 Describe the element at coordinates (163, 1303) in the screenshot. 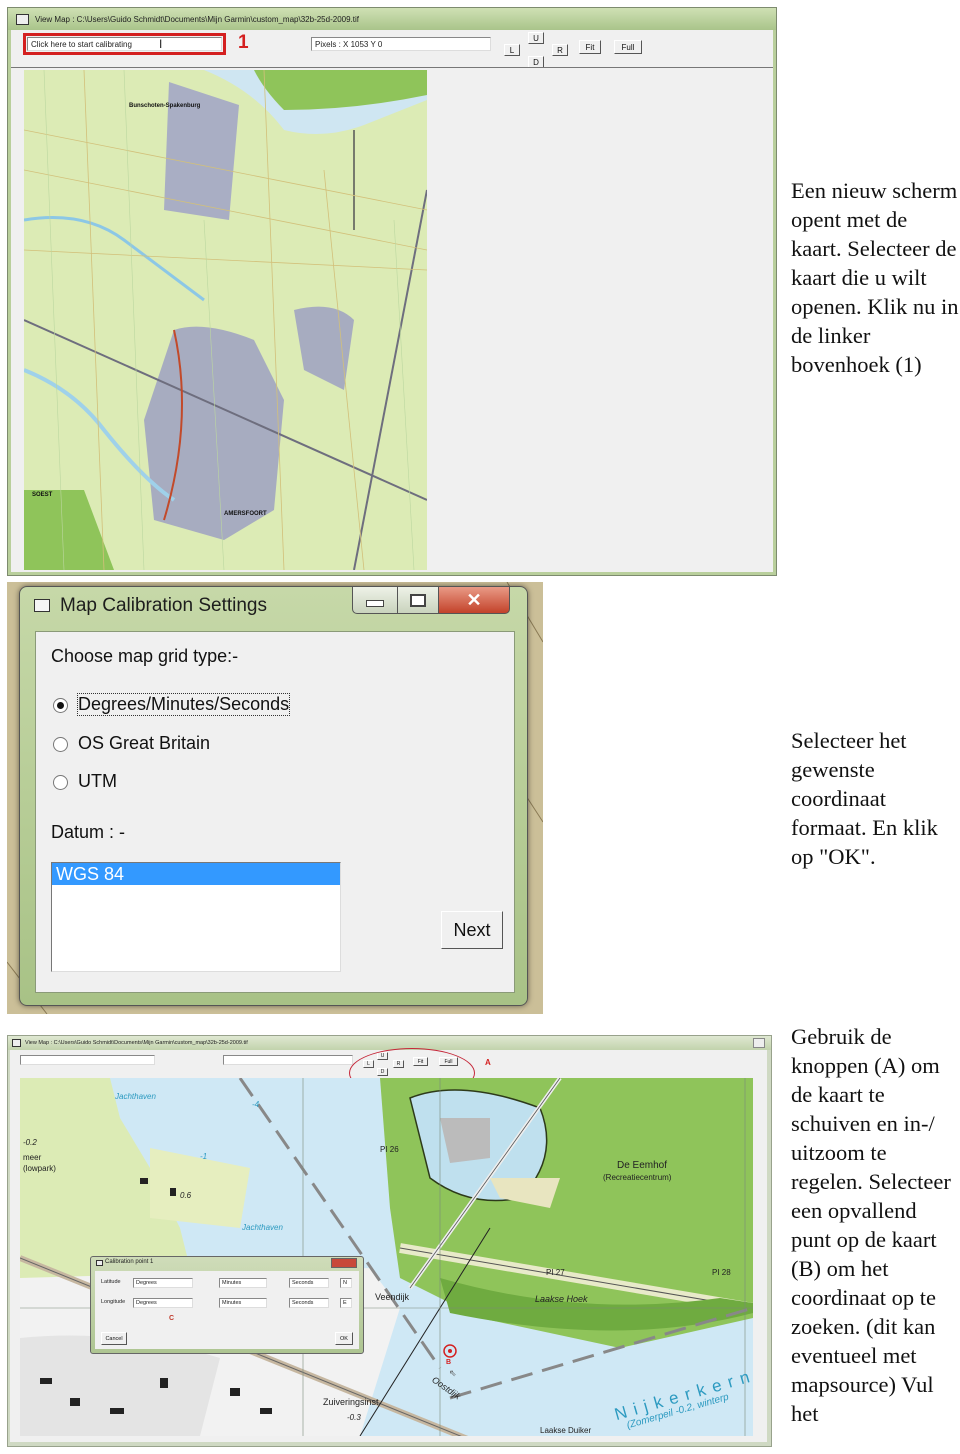

I see `longitude-degrees-input: Degrees` at that location.